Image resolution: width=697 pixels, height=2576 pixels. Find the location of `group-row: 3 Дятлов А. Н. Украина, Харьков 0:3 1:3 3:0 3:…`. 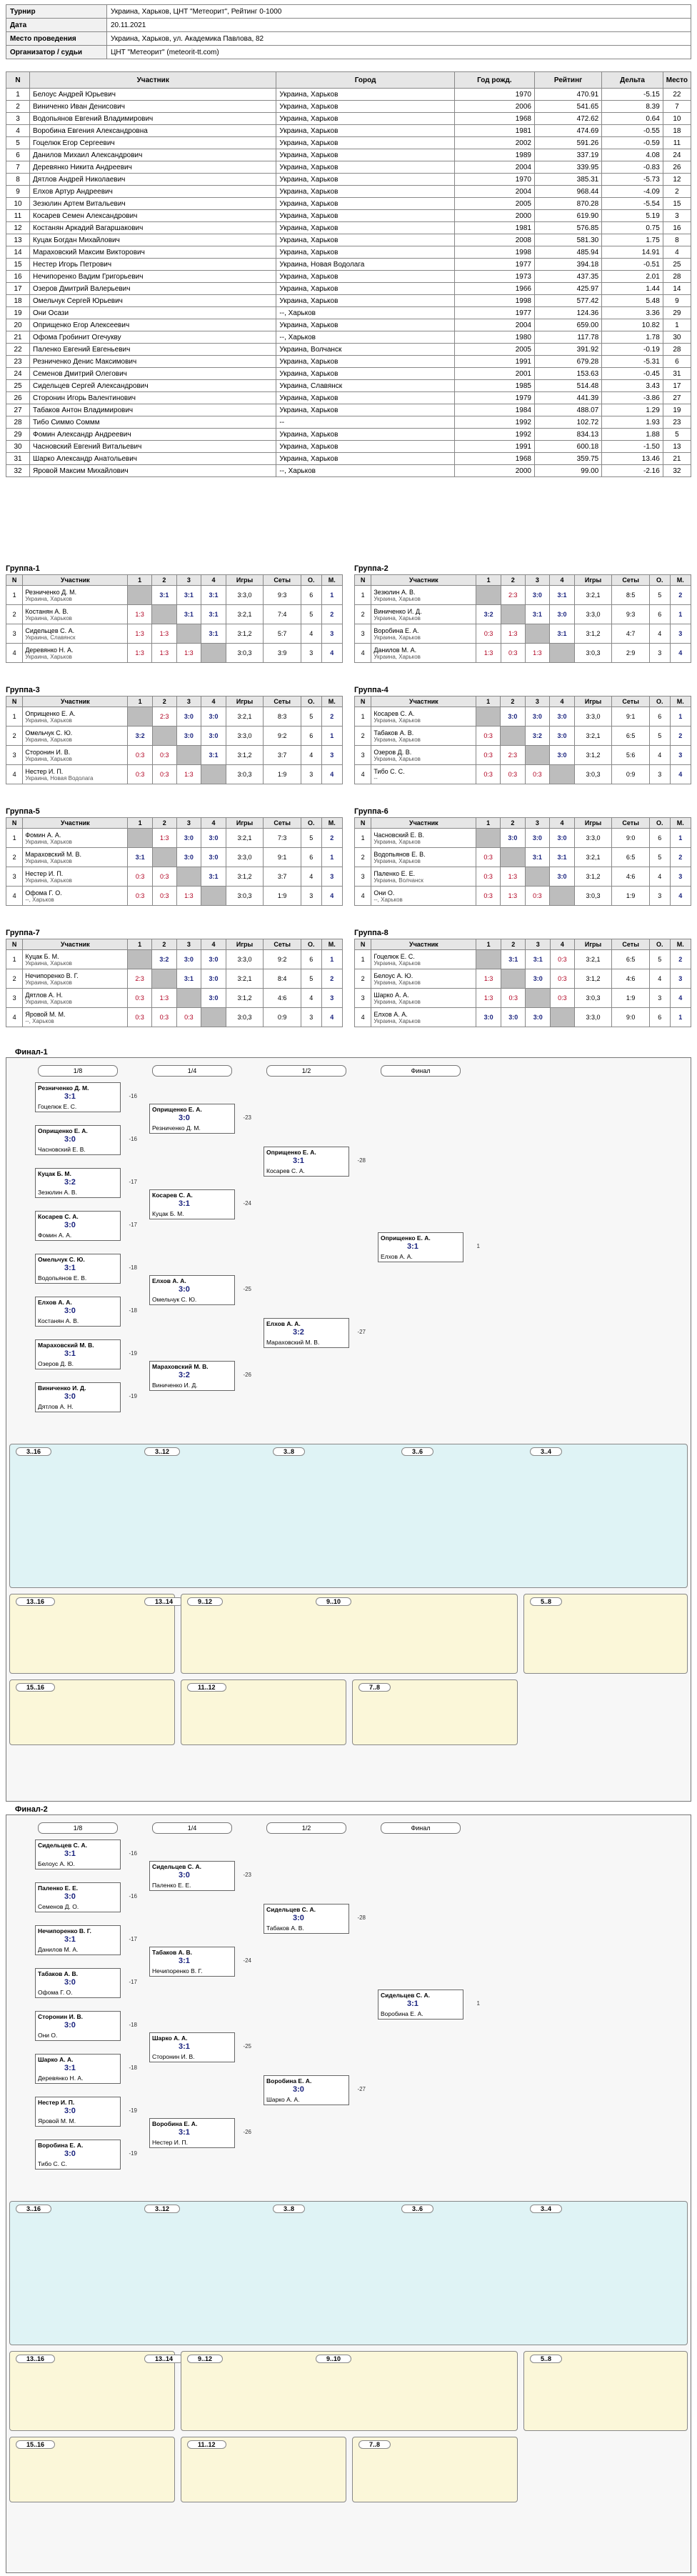

group-row: 3 Дятлов А. Н. Украина, Харьков 0:3 1:3 3:0 3:… is located at coordinates (175, 998).